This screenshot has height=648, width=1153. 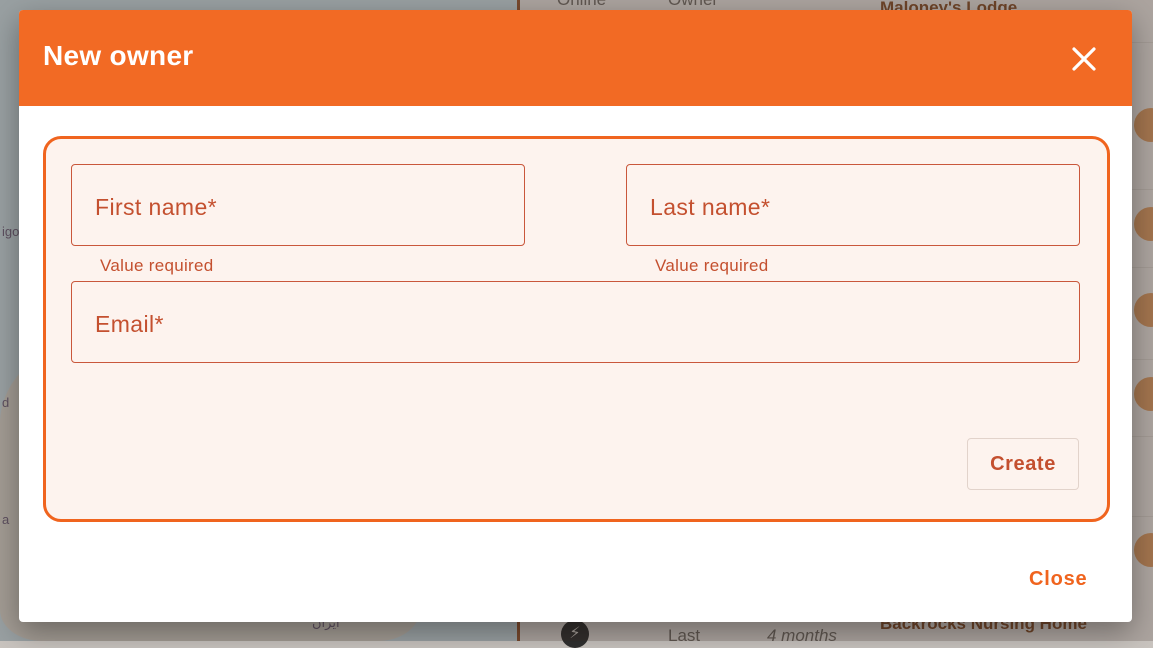 I want to click on dialog-header: New owner, so click(x=575, y=58).